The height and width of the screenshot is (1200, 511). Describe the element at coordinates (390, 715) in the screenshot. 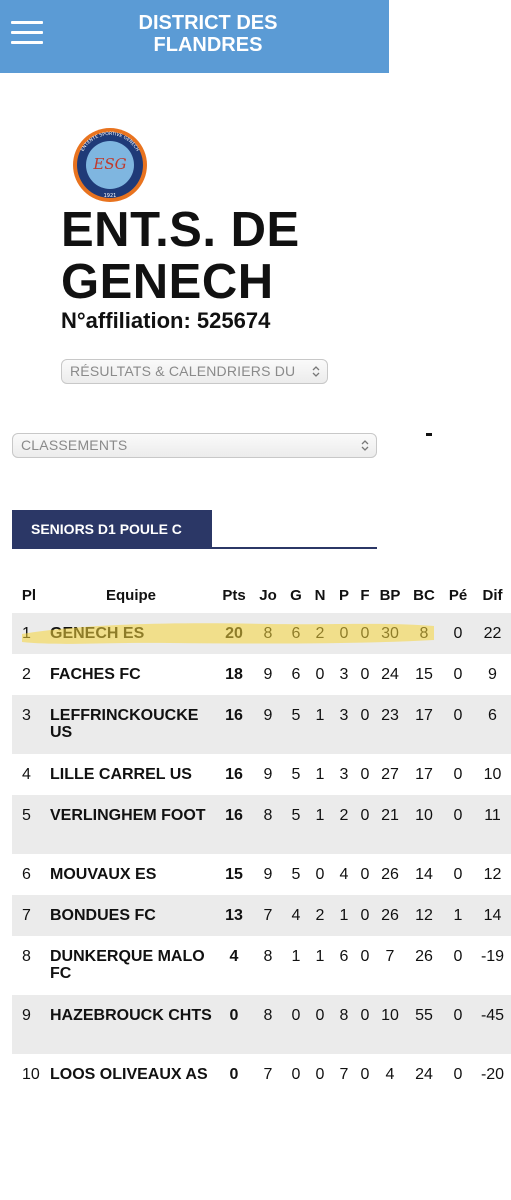

I see `cell-bp: 23` at that location.